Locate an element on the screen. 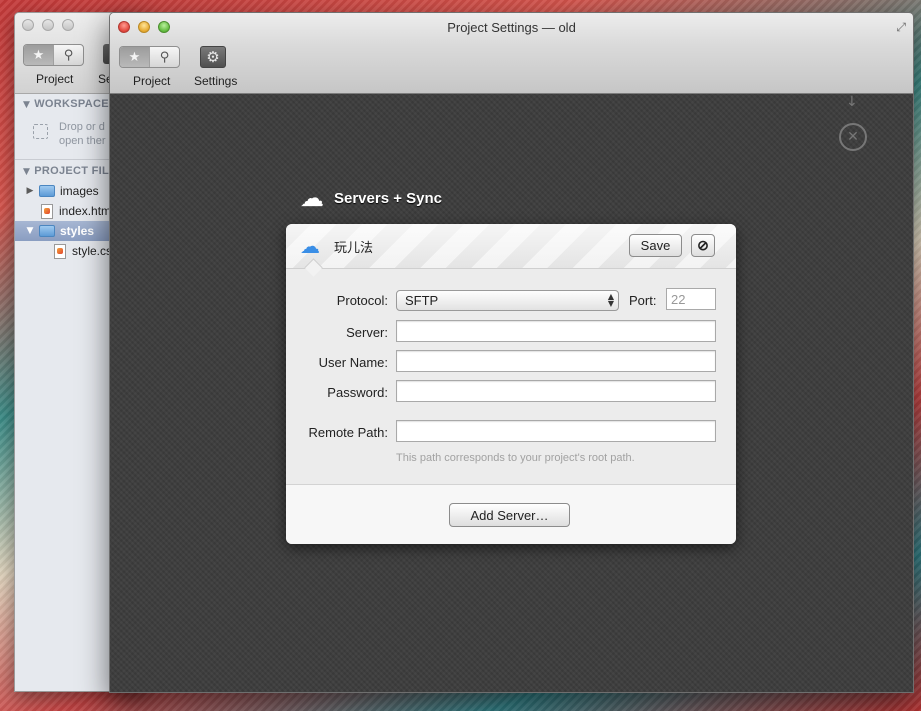 The height and width of the screenshot is (711, 921). project-files-heading: ▼ PROJECT FILE is located at coordinates (70, 171).